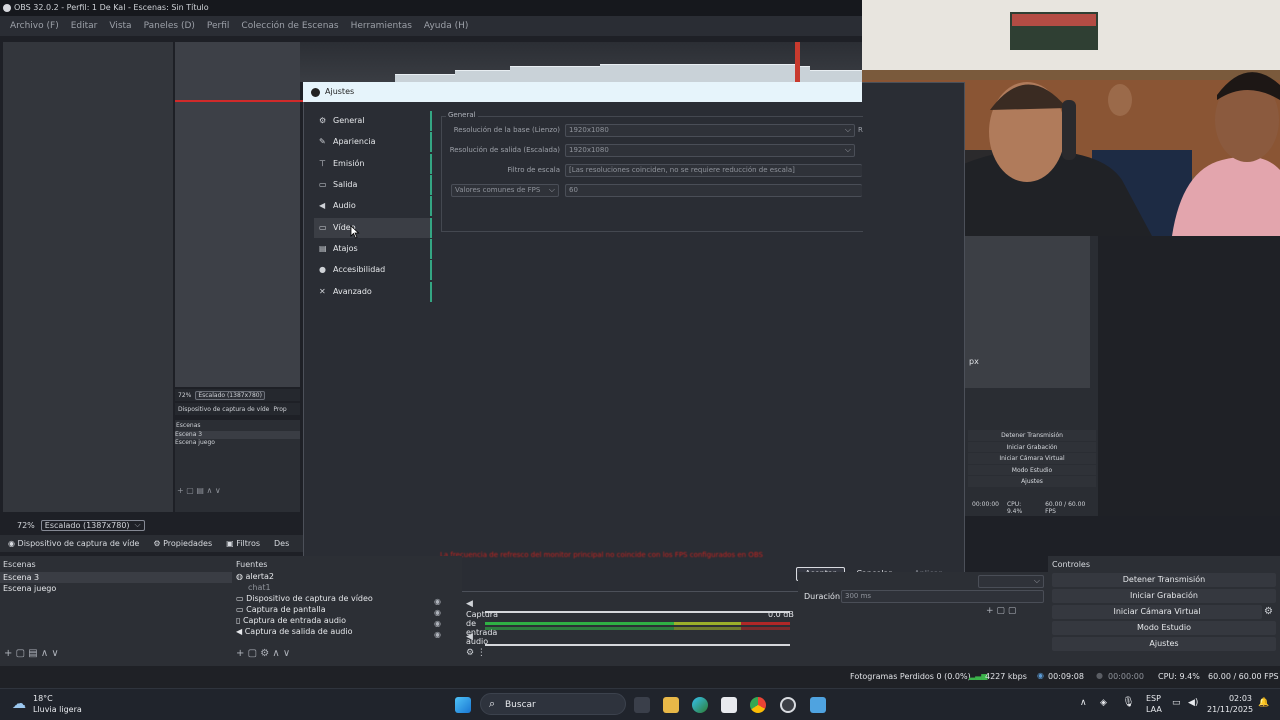  Describe the element at coordinates (373, 164) in the screenshot. I see `category-emision: ⊤ Emisión` at that location.